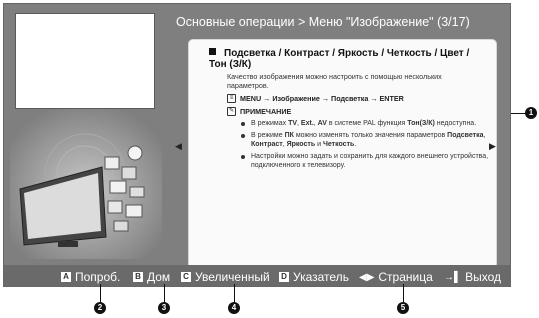  Describe the element at coordinates (403, 308) in the screenshot. I see `callout-5: 5` at that location.